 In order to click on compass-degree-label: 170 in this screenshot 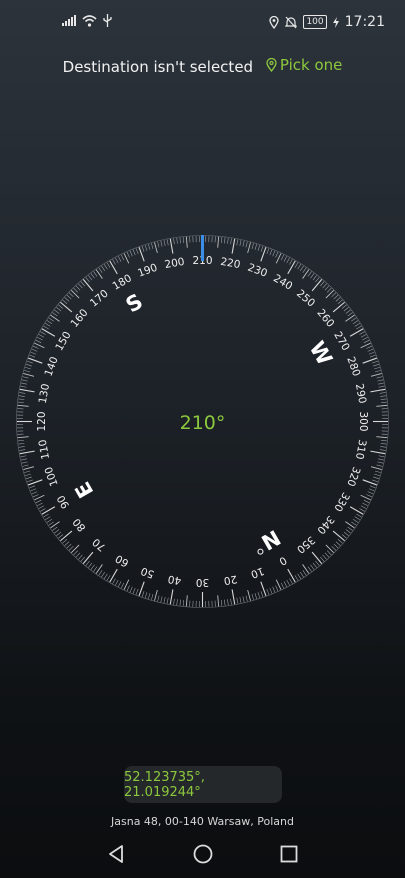, I will do `click(99, 299)`.